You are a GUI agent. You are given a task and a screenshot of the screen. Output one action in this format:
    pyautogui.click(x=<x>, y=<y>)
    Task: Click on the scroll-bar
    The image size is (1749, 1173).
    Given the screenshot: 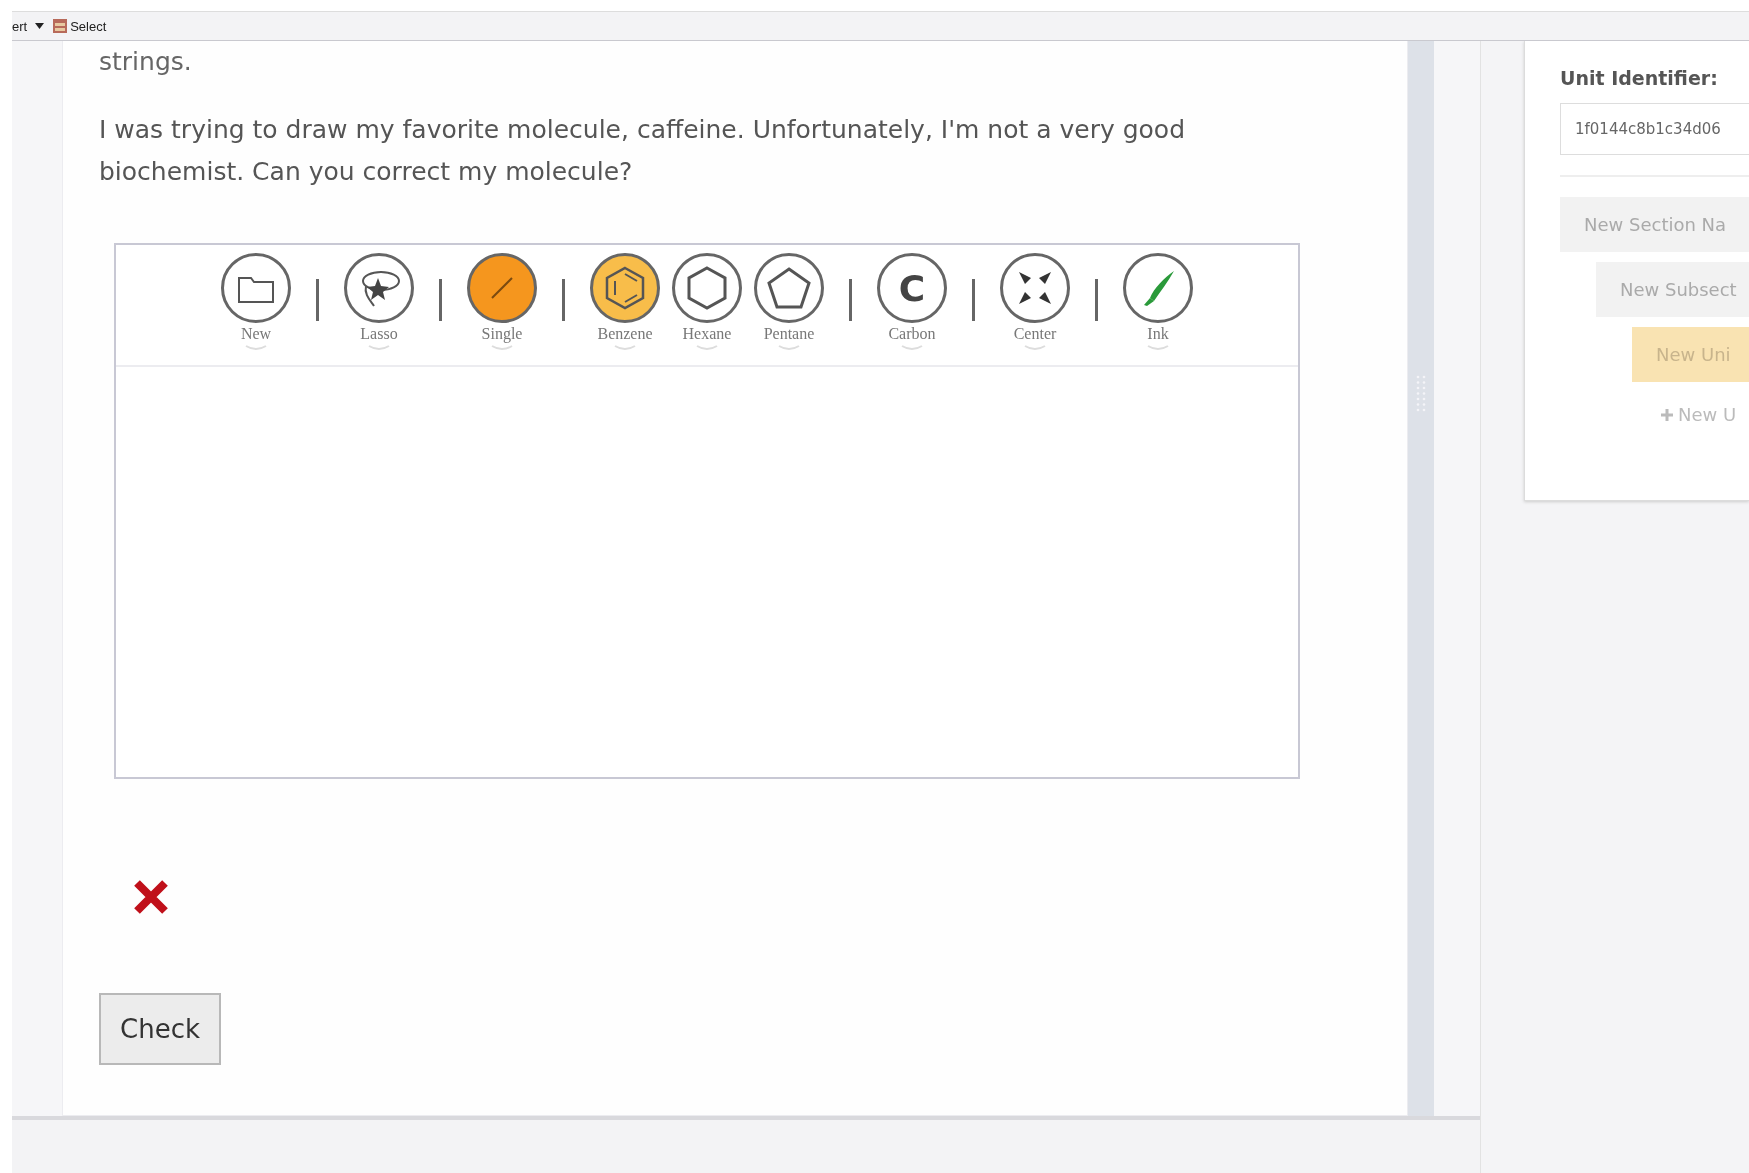 What is the action you would take?
    pyautogui.click(x=1421, y=578)
    